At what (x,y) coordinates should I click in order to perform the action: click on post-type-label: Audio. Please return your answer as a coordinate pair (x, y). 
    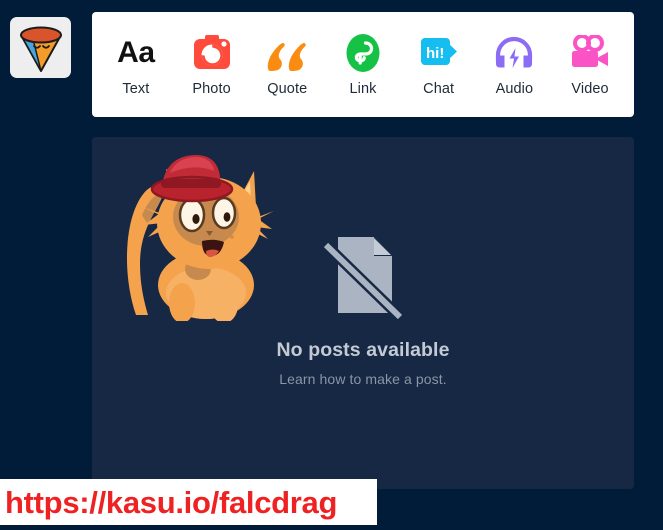
    Looking at the image, I should click on (514, 89).